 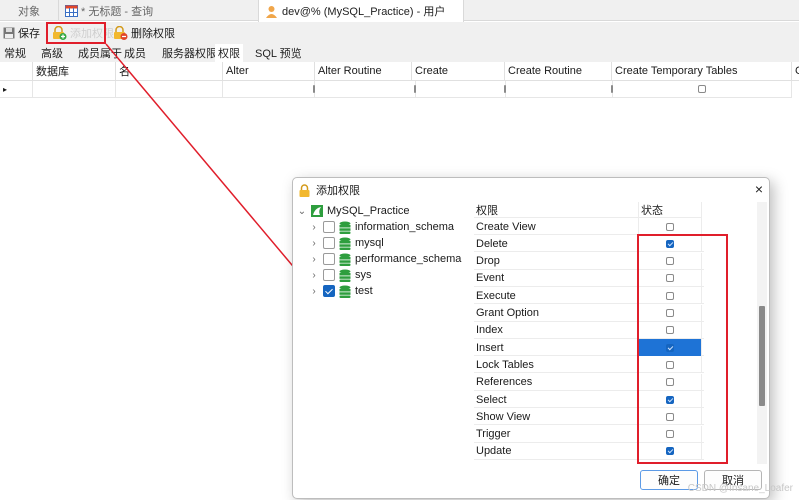 I want to click on privilege-name: Insert, so click(x=490, y=347).